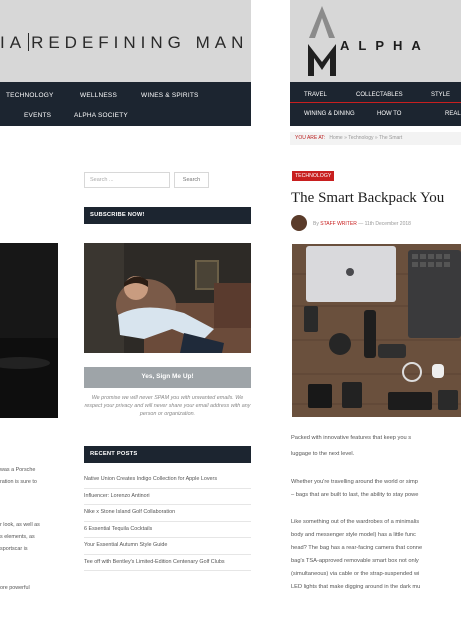 The height and width of the screenshot is (621, 461). What do you see at coordinates (167, 298) in the screenshot?
I see `subscribe-photo` at bounding box center [167, 298].